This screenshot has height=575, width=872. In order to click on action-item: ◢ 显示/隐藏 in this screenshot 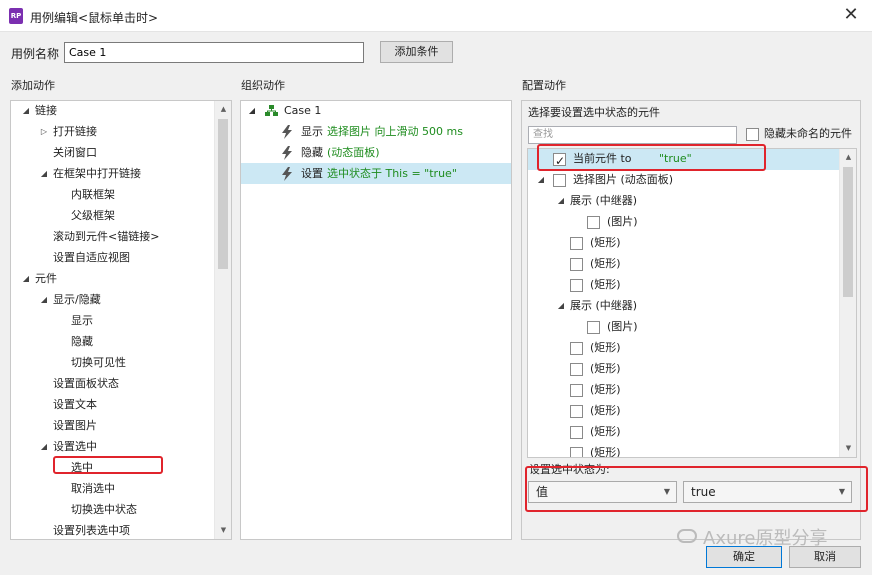, I will do `click(113, 300)`.